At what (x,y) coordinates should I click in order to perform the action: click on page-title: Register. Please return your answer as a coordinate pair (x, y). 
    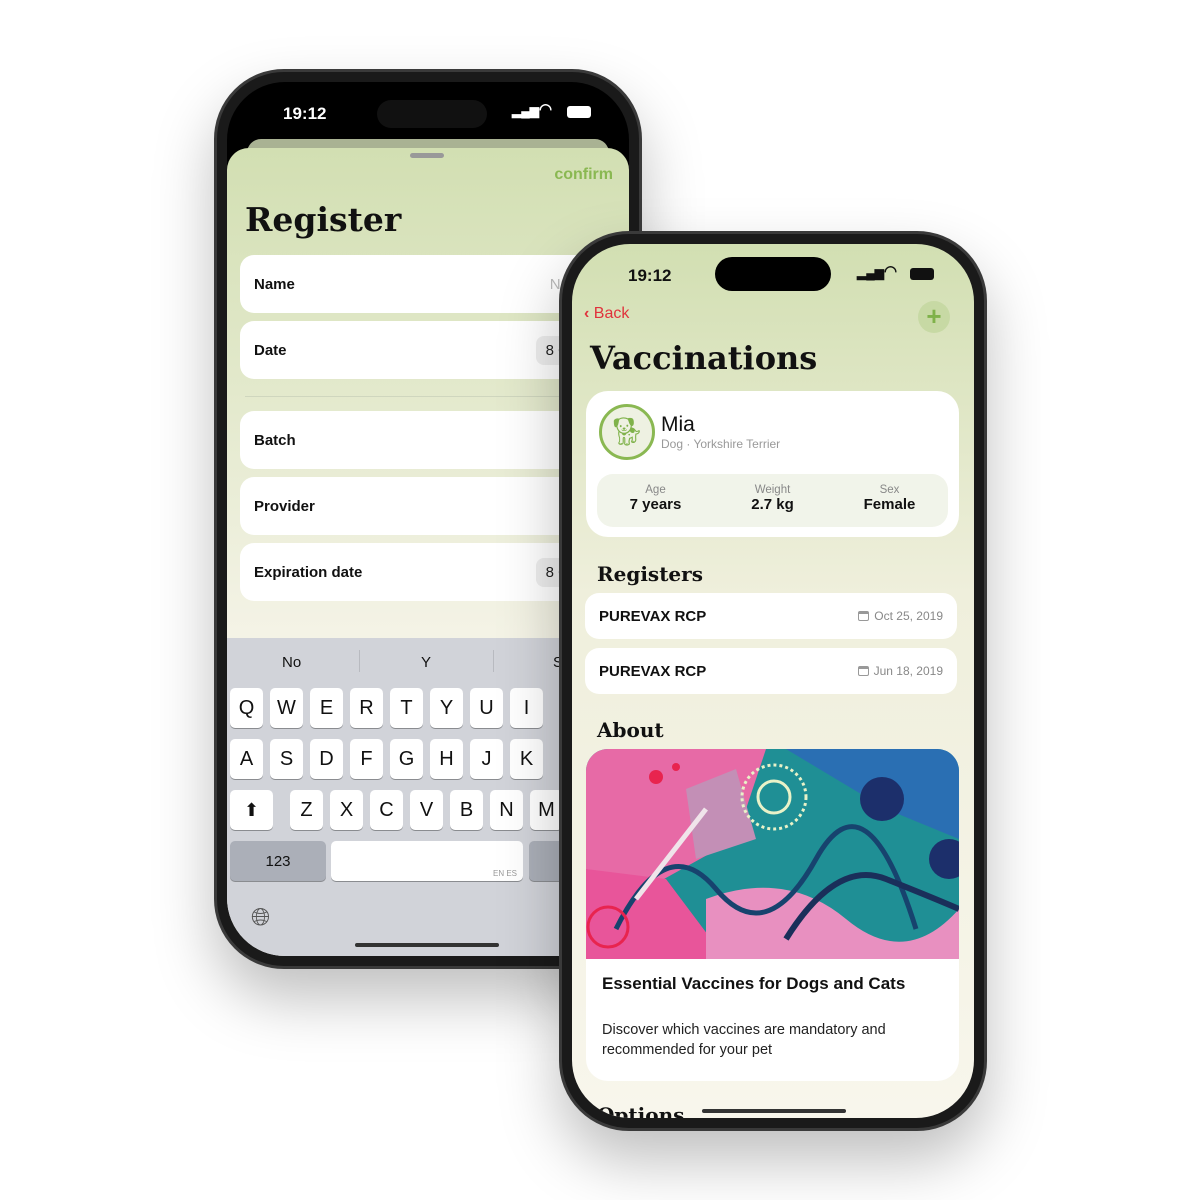
    Looking at the image, I should click on (323, 219).